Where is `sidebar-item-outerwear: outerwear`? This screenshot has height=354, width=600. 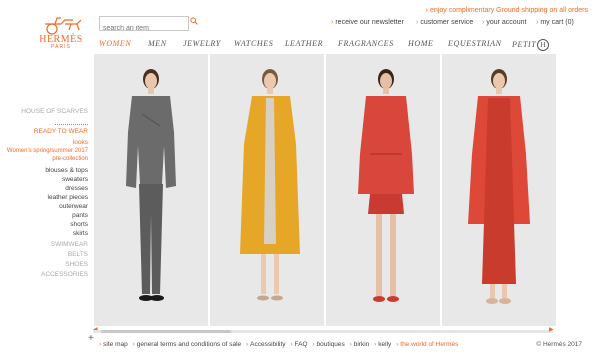 sidebar-item-outerwear: outerwear is located at coordinates (73, 206).